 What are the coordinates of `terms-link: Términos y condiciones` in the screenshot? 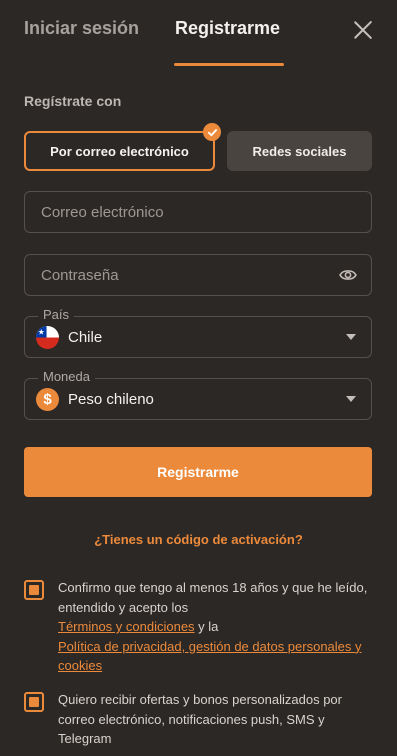 It's located at (126, 626).